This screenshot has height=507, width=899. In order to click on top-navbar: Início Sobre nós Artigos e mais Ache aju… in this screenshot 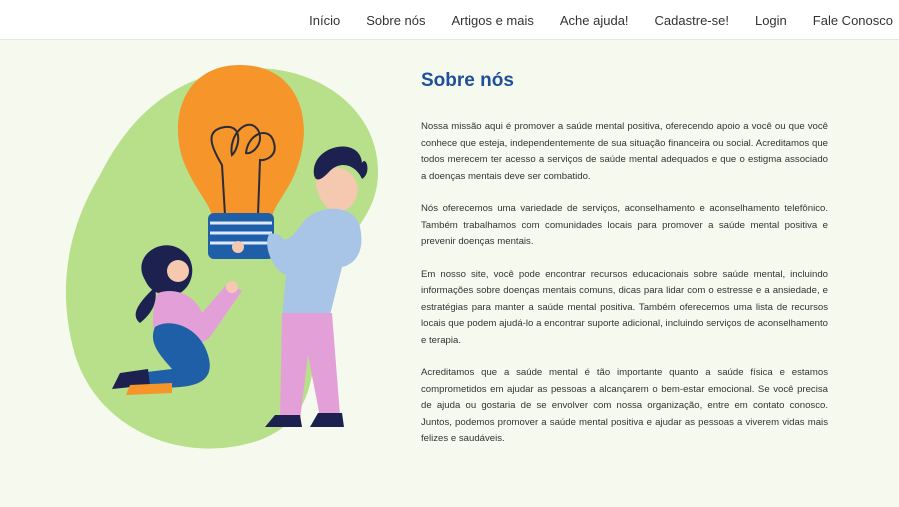, I will do `click(449, 20)`.